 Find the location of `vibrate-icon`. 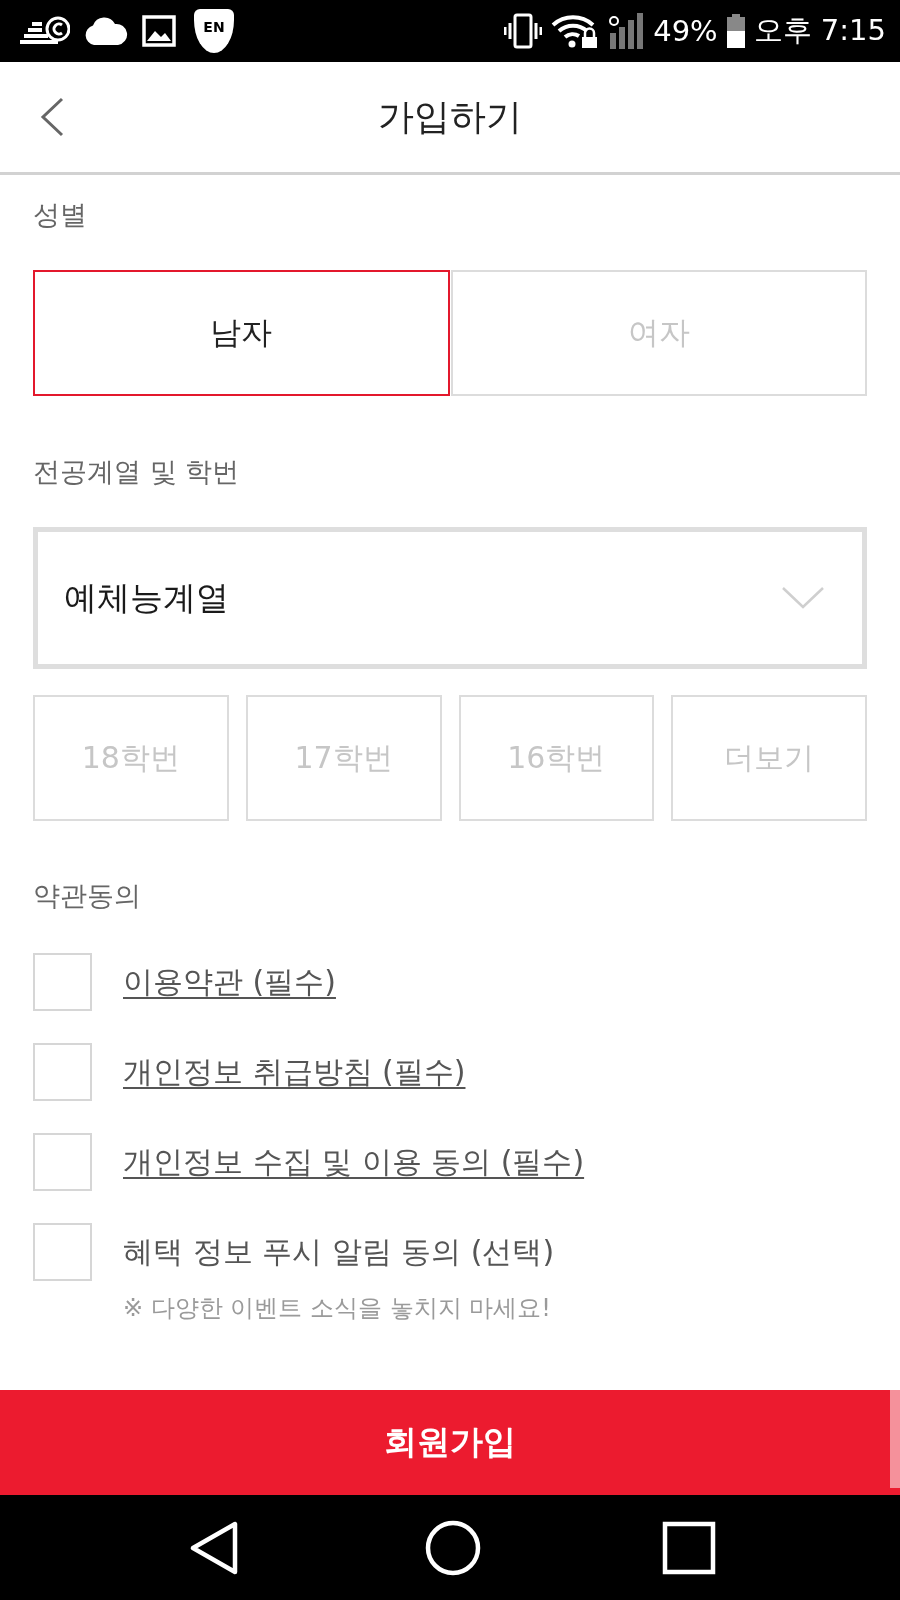

vibrate-icon is located at coordinates (523, 31).